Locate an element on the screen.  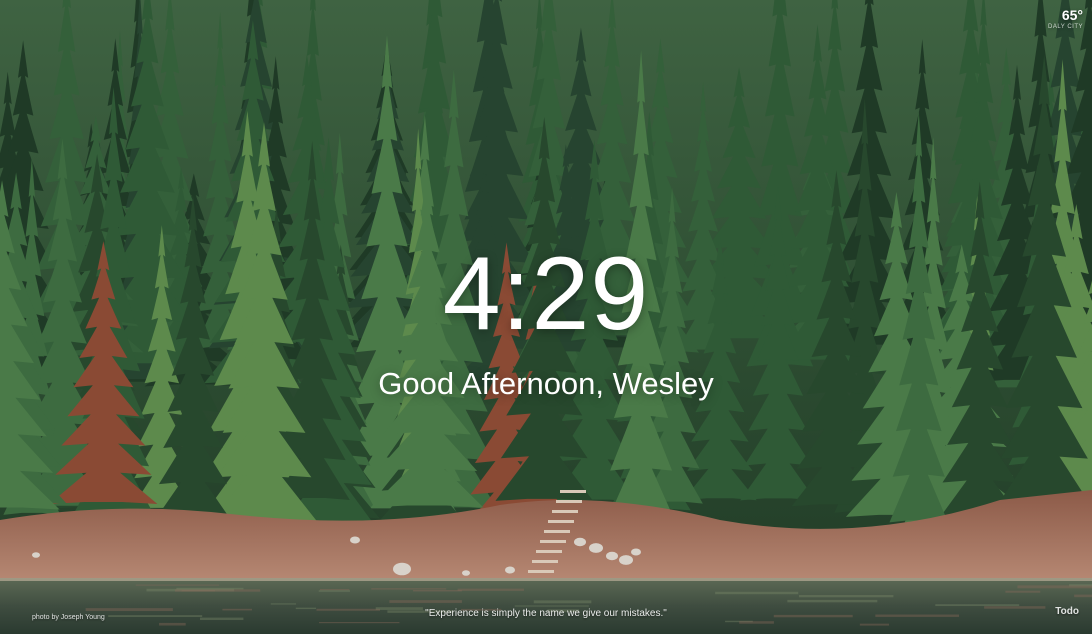
temperature: 65° is located at coordinates (1065, 15).